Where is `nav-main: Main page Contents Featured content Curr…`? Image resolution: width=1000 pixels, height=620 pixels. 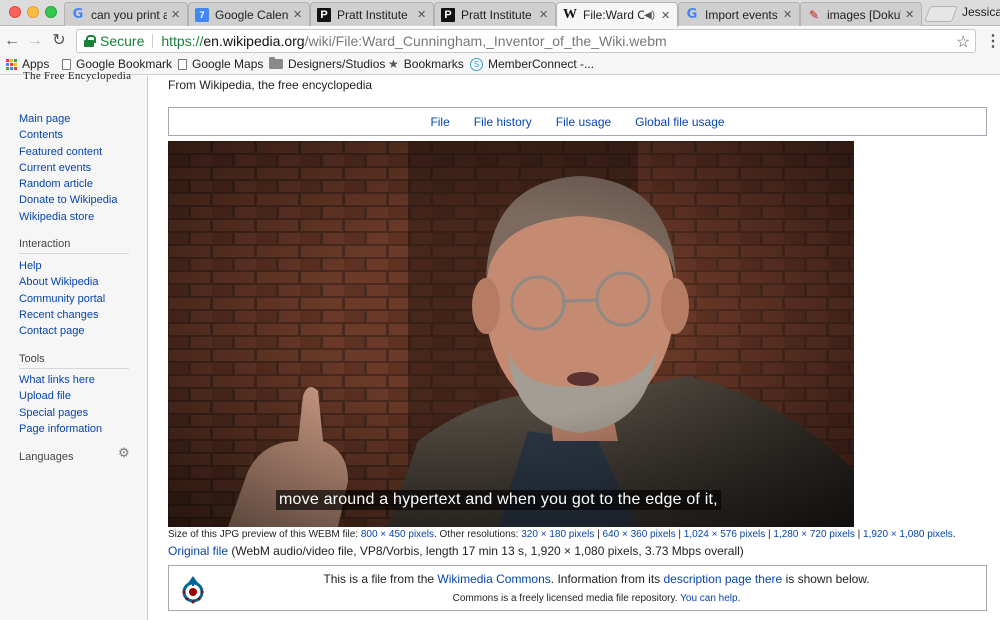
nav-main: Main page Contents Featured content Curr… is located at coordinates (75, 168).